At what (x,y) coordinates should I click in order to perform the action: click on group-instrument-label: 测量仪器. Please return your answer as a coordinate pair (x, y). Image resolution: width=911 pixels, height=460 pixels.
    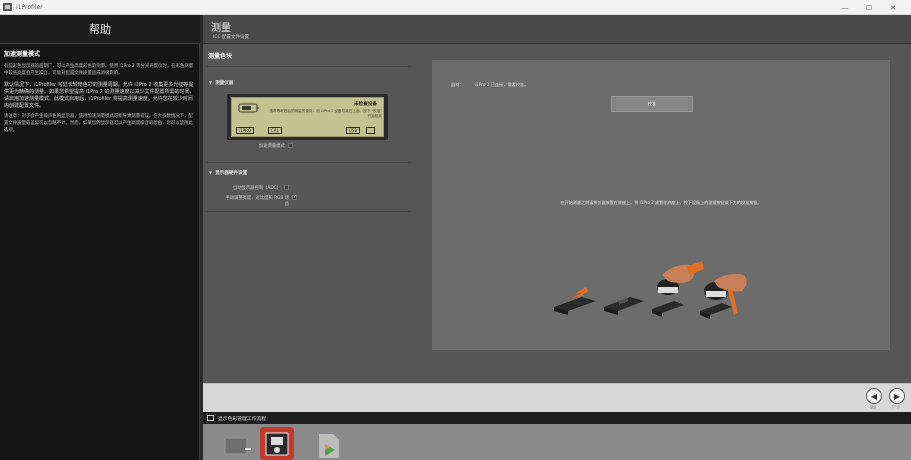
    Looking at the image, I should click on (224, 83).